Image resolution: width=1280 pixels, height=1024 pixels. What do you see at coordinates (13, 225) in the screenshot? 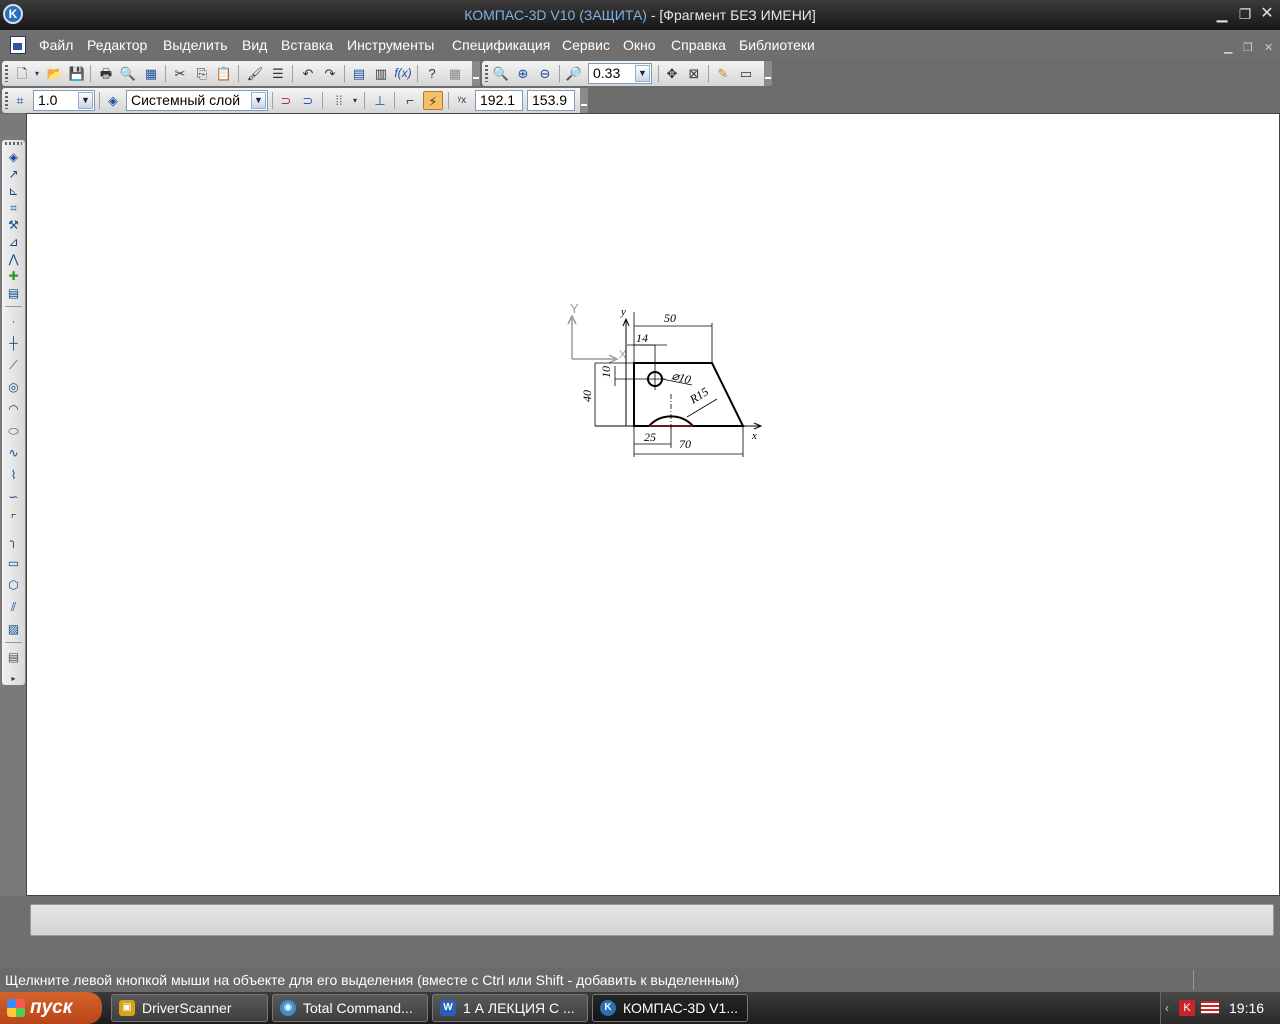
I see `parametrization-panel-icon: ⚒` at bounding box center [13, 225].